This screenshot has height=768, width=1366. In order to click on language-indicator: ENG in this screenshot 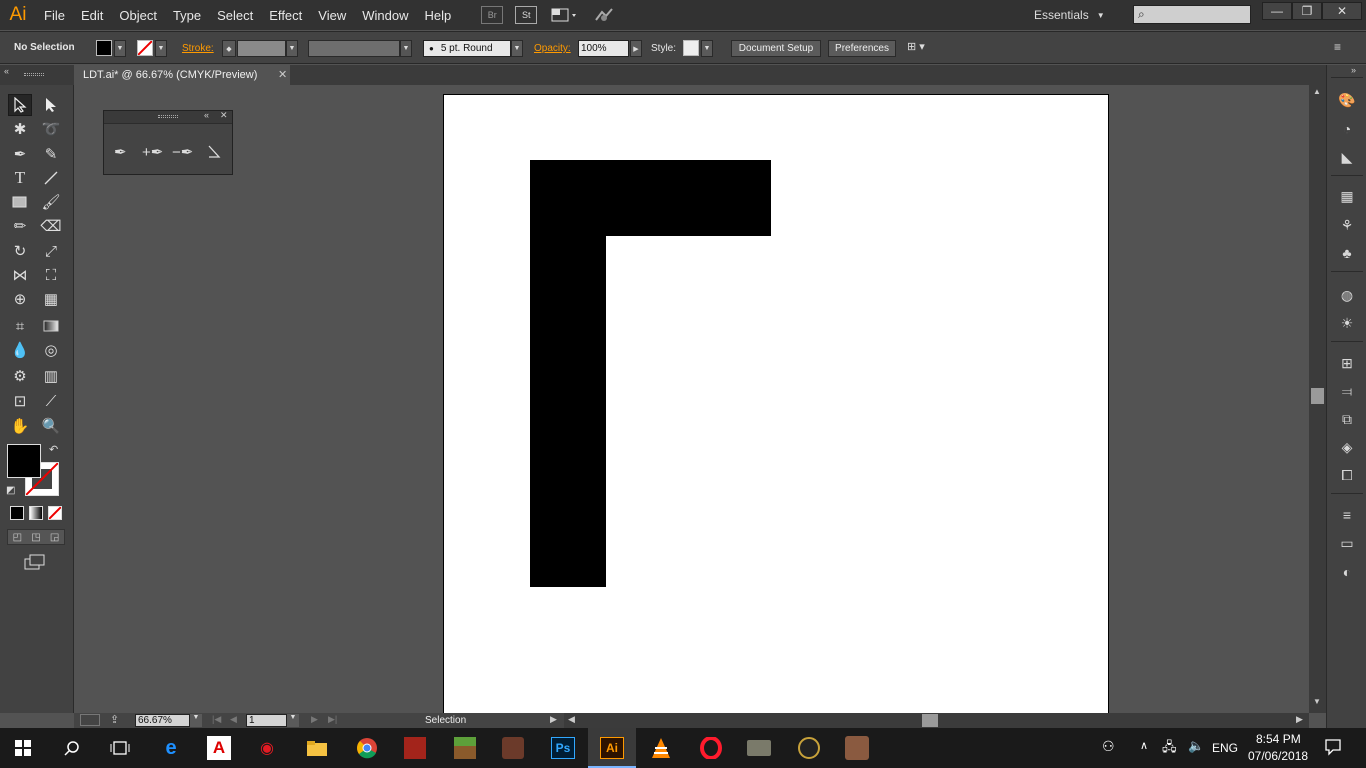, I will do `click(1225, 748)`.